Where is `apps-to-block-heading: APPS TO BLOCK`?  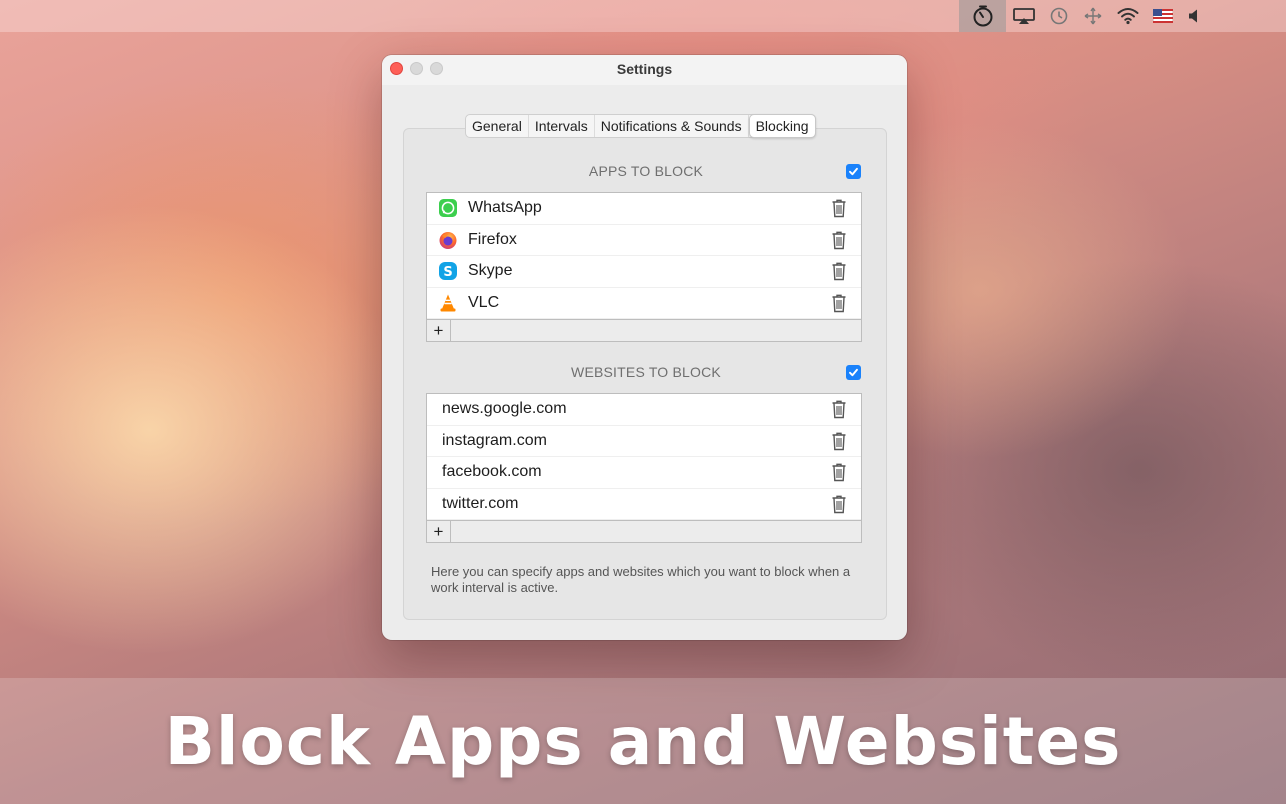
apps-to-block-heading: APPS TO BLOCK is located at coordinates (646, 171).